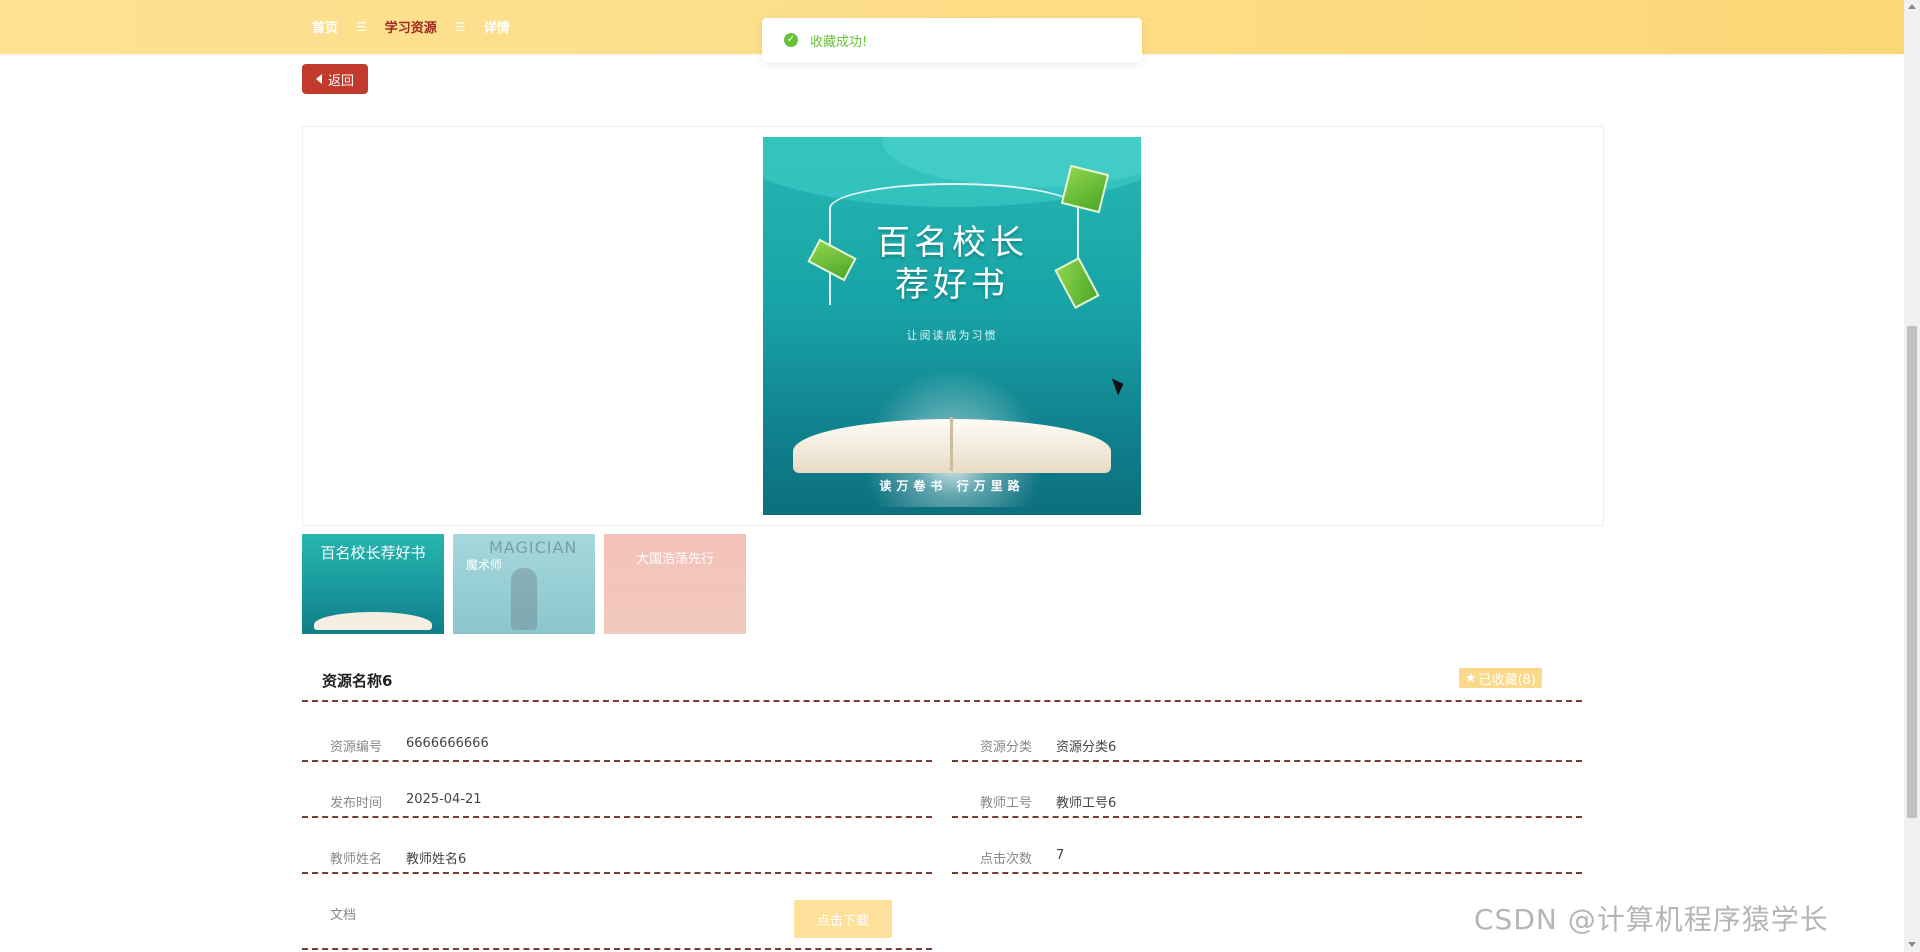  Describe the element at coordinates (952, 40) in the screenshot. I see `success-toast: ✓ 收藏成功!` at that location.